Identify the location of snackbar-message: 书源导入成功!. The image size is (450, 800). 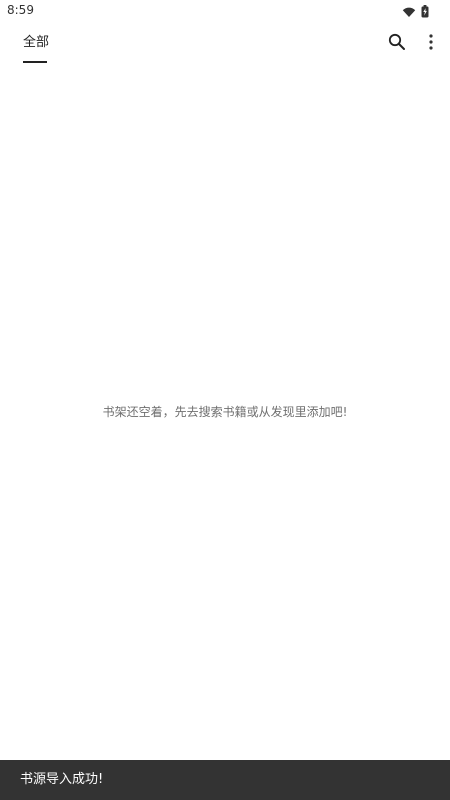
(62, 779).